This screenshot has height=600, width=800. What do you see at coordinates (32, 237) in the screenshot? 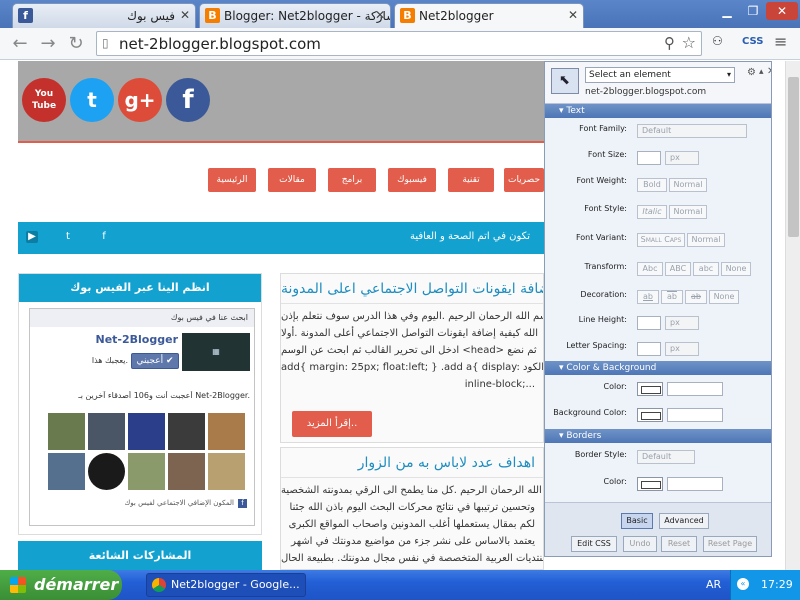
I see `youtube-small-icon: ▶` at bounding box center [32, 237].